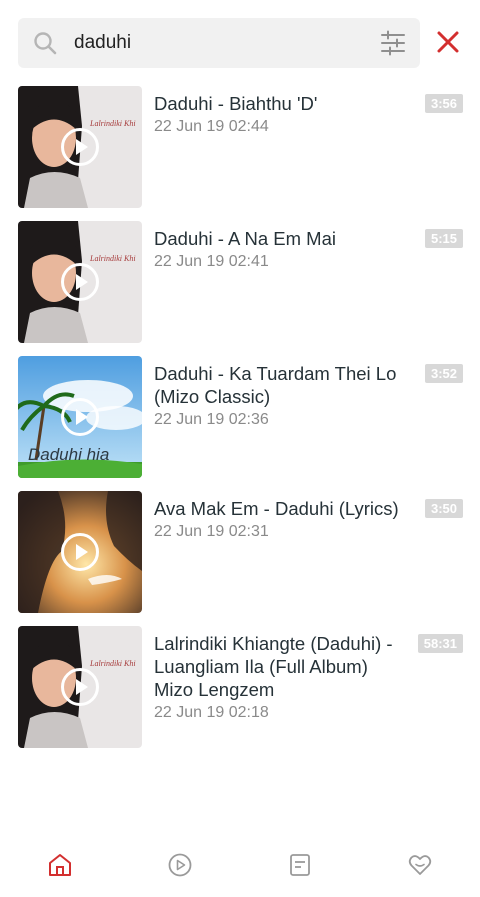 Image resolution: width=480 pixels, height=897 pixels. I want to click on nav-player, so click(180, 865).